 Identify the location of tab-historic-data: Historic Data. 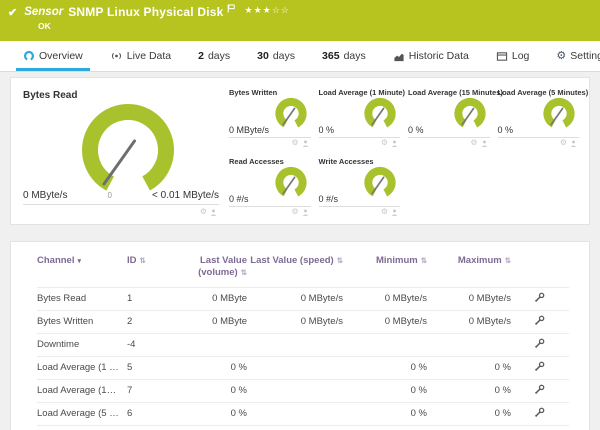
(431, 56).